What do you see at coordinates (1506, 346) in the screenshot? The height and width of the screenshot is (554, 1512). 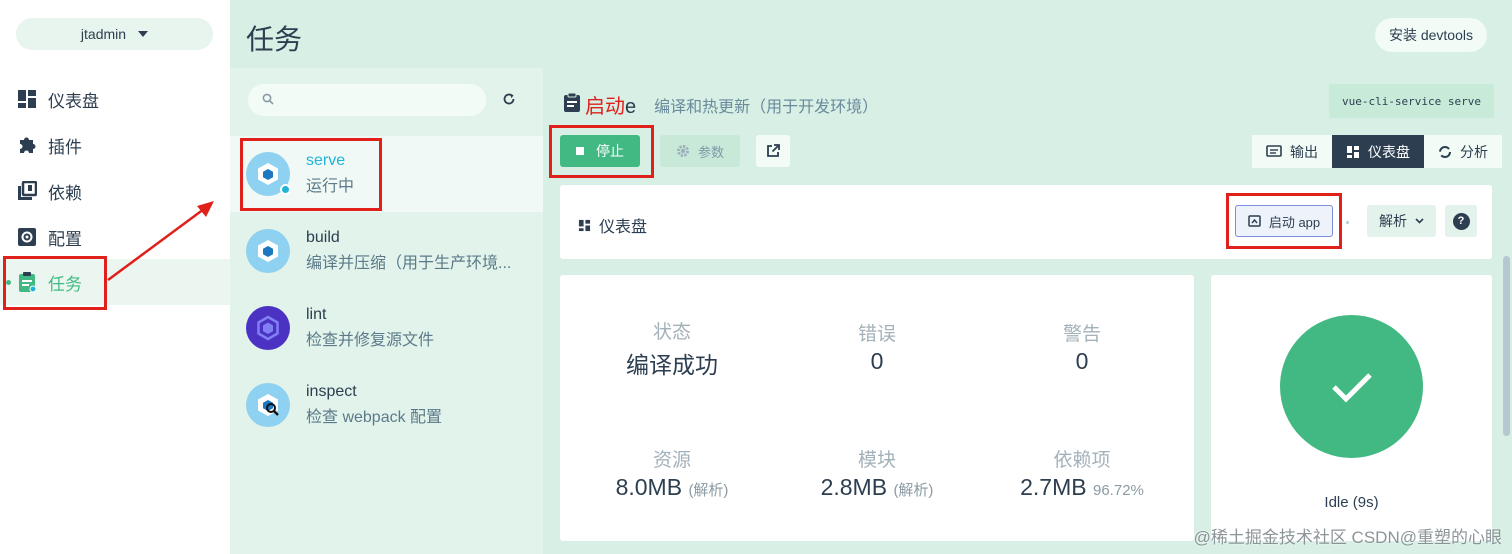 I see `scrollbar` at bounding box center [1506, 346].